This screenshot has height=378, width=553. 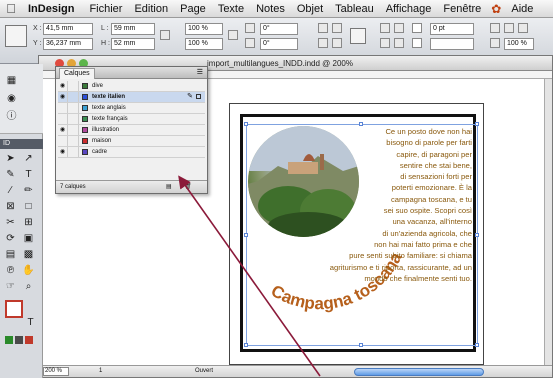 What do you see at coordinates (323, 43) in the screenshot?
I see `flip-horizontal-icon` at bounding box center [323, 43].